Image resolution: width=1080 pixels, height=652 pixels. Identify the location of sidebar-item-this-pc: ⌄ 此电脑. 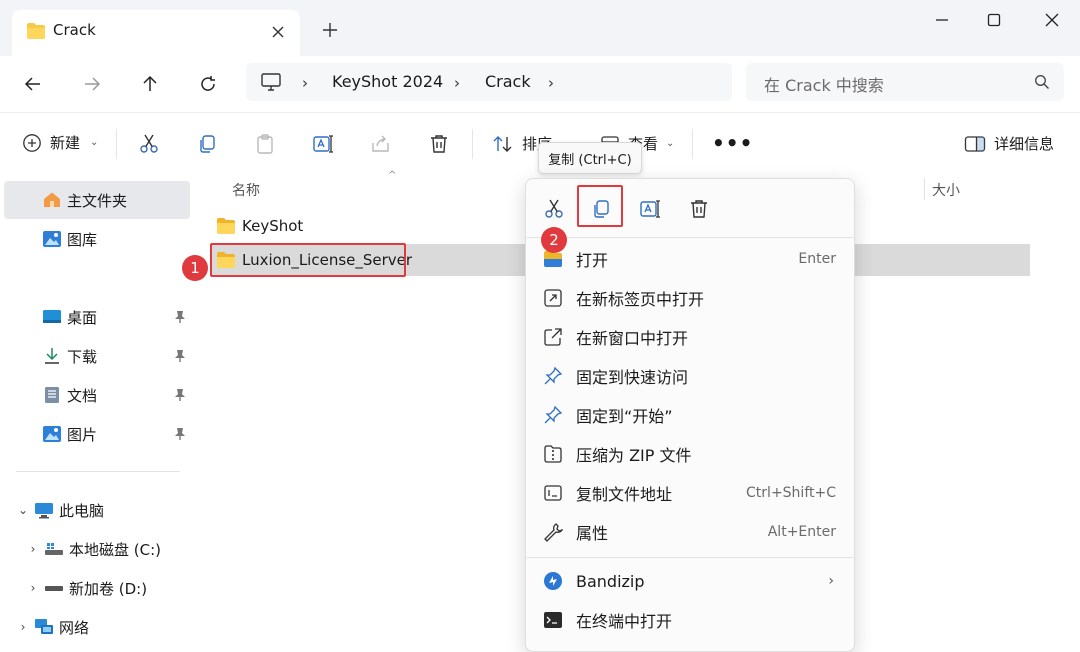
(97, 510).